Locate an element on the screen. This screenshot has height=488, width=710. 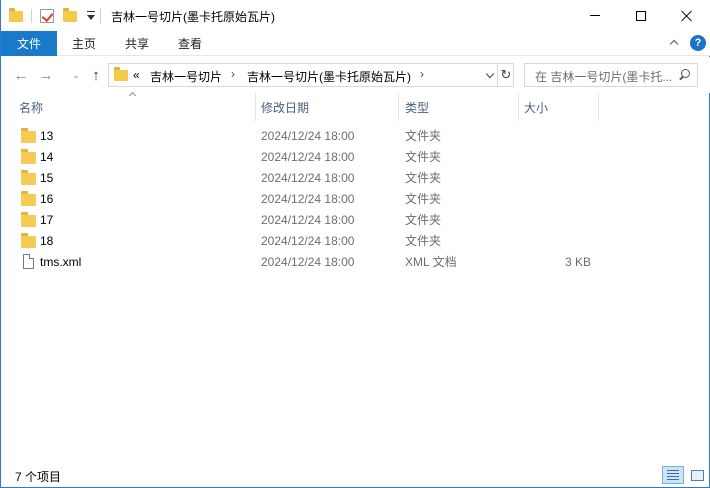
maximize-button is located at coordinates (641, 15).